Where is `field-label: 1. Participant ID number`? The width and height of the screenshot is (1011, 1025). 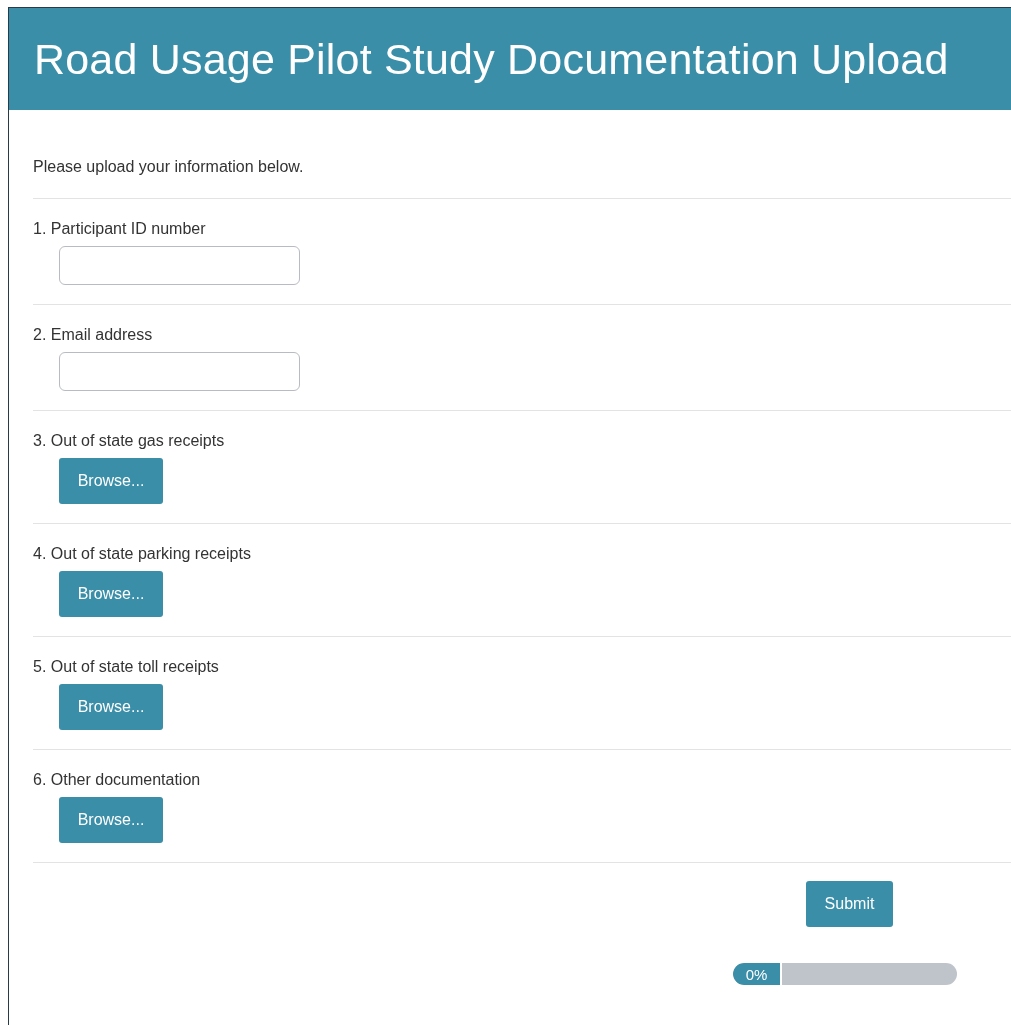
field-label: 1. Participant ID number is located at coordinates (120, 229).